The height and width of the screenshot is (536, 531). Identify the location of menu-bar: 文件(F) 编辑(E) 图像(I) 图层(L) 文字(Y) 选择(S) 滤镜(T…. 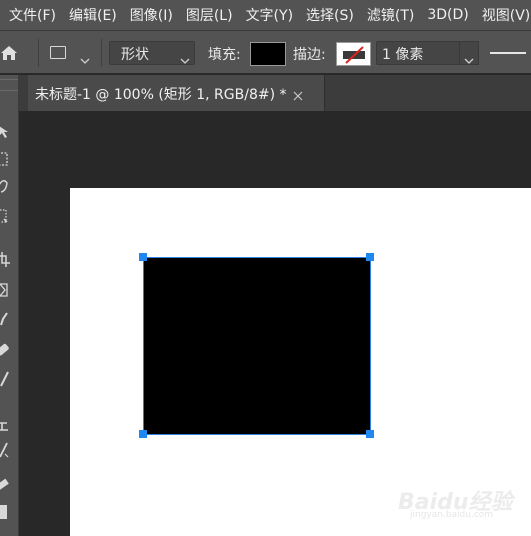
(265, 15).